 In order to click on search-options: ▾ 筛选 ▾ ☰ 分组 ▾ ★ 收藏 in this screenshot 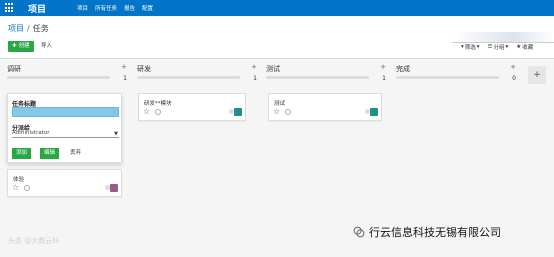, I will do `click(497, 47)`.